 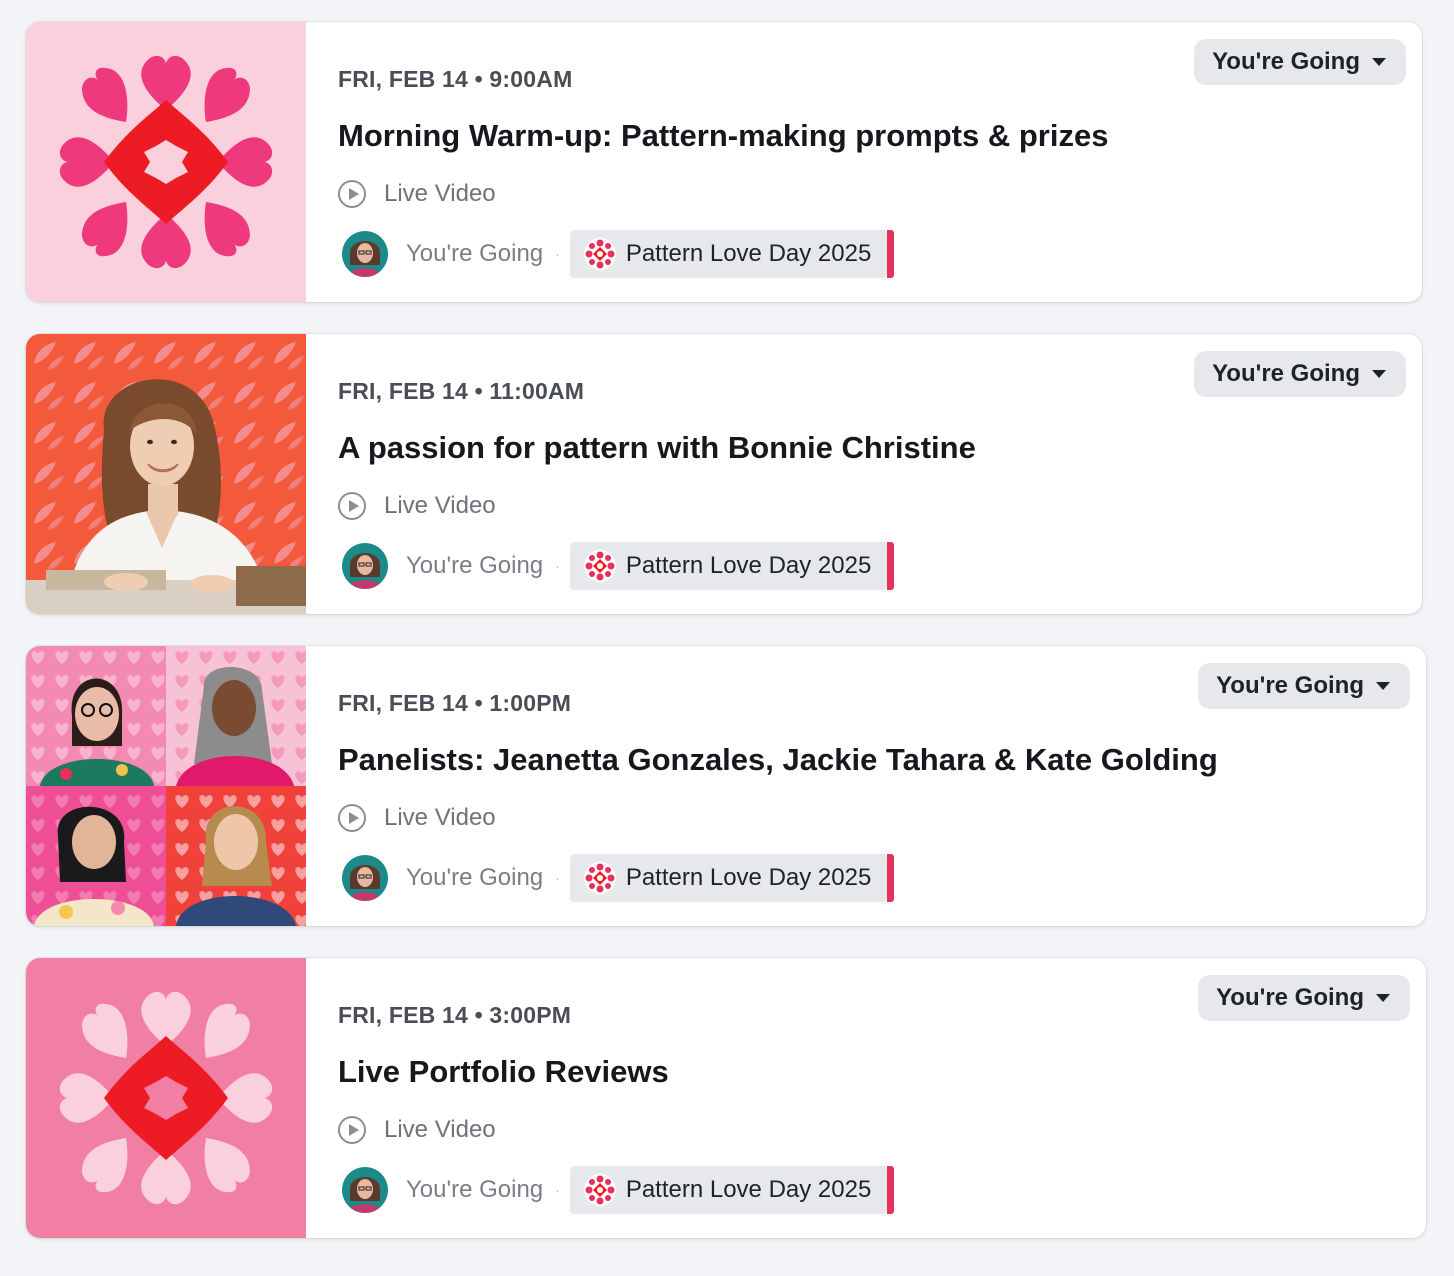 What do you see at coordinates (455, 1015) in the screenshot?
I see `event-datetime: FRI, FEB 14 • 3:00PM` at bounding box center [455, 1015].